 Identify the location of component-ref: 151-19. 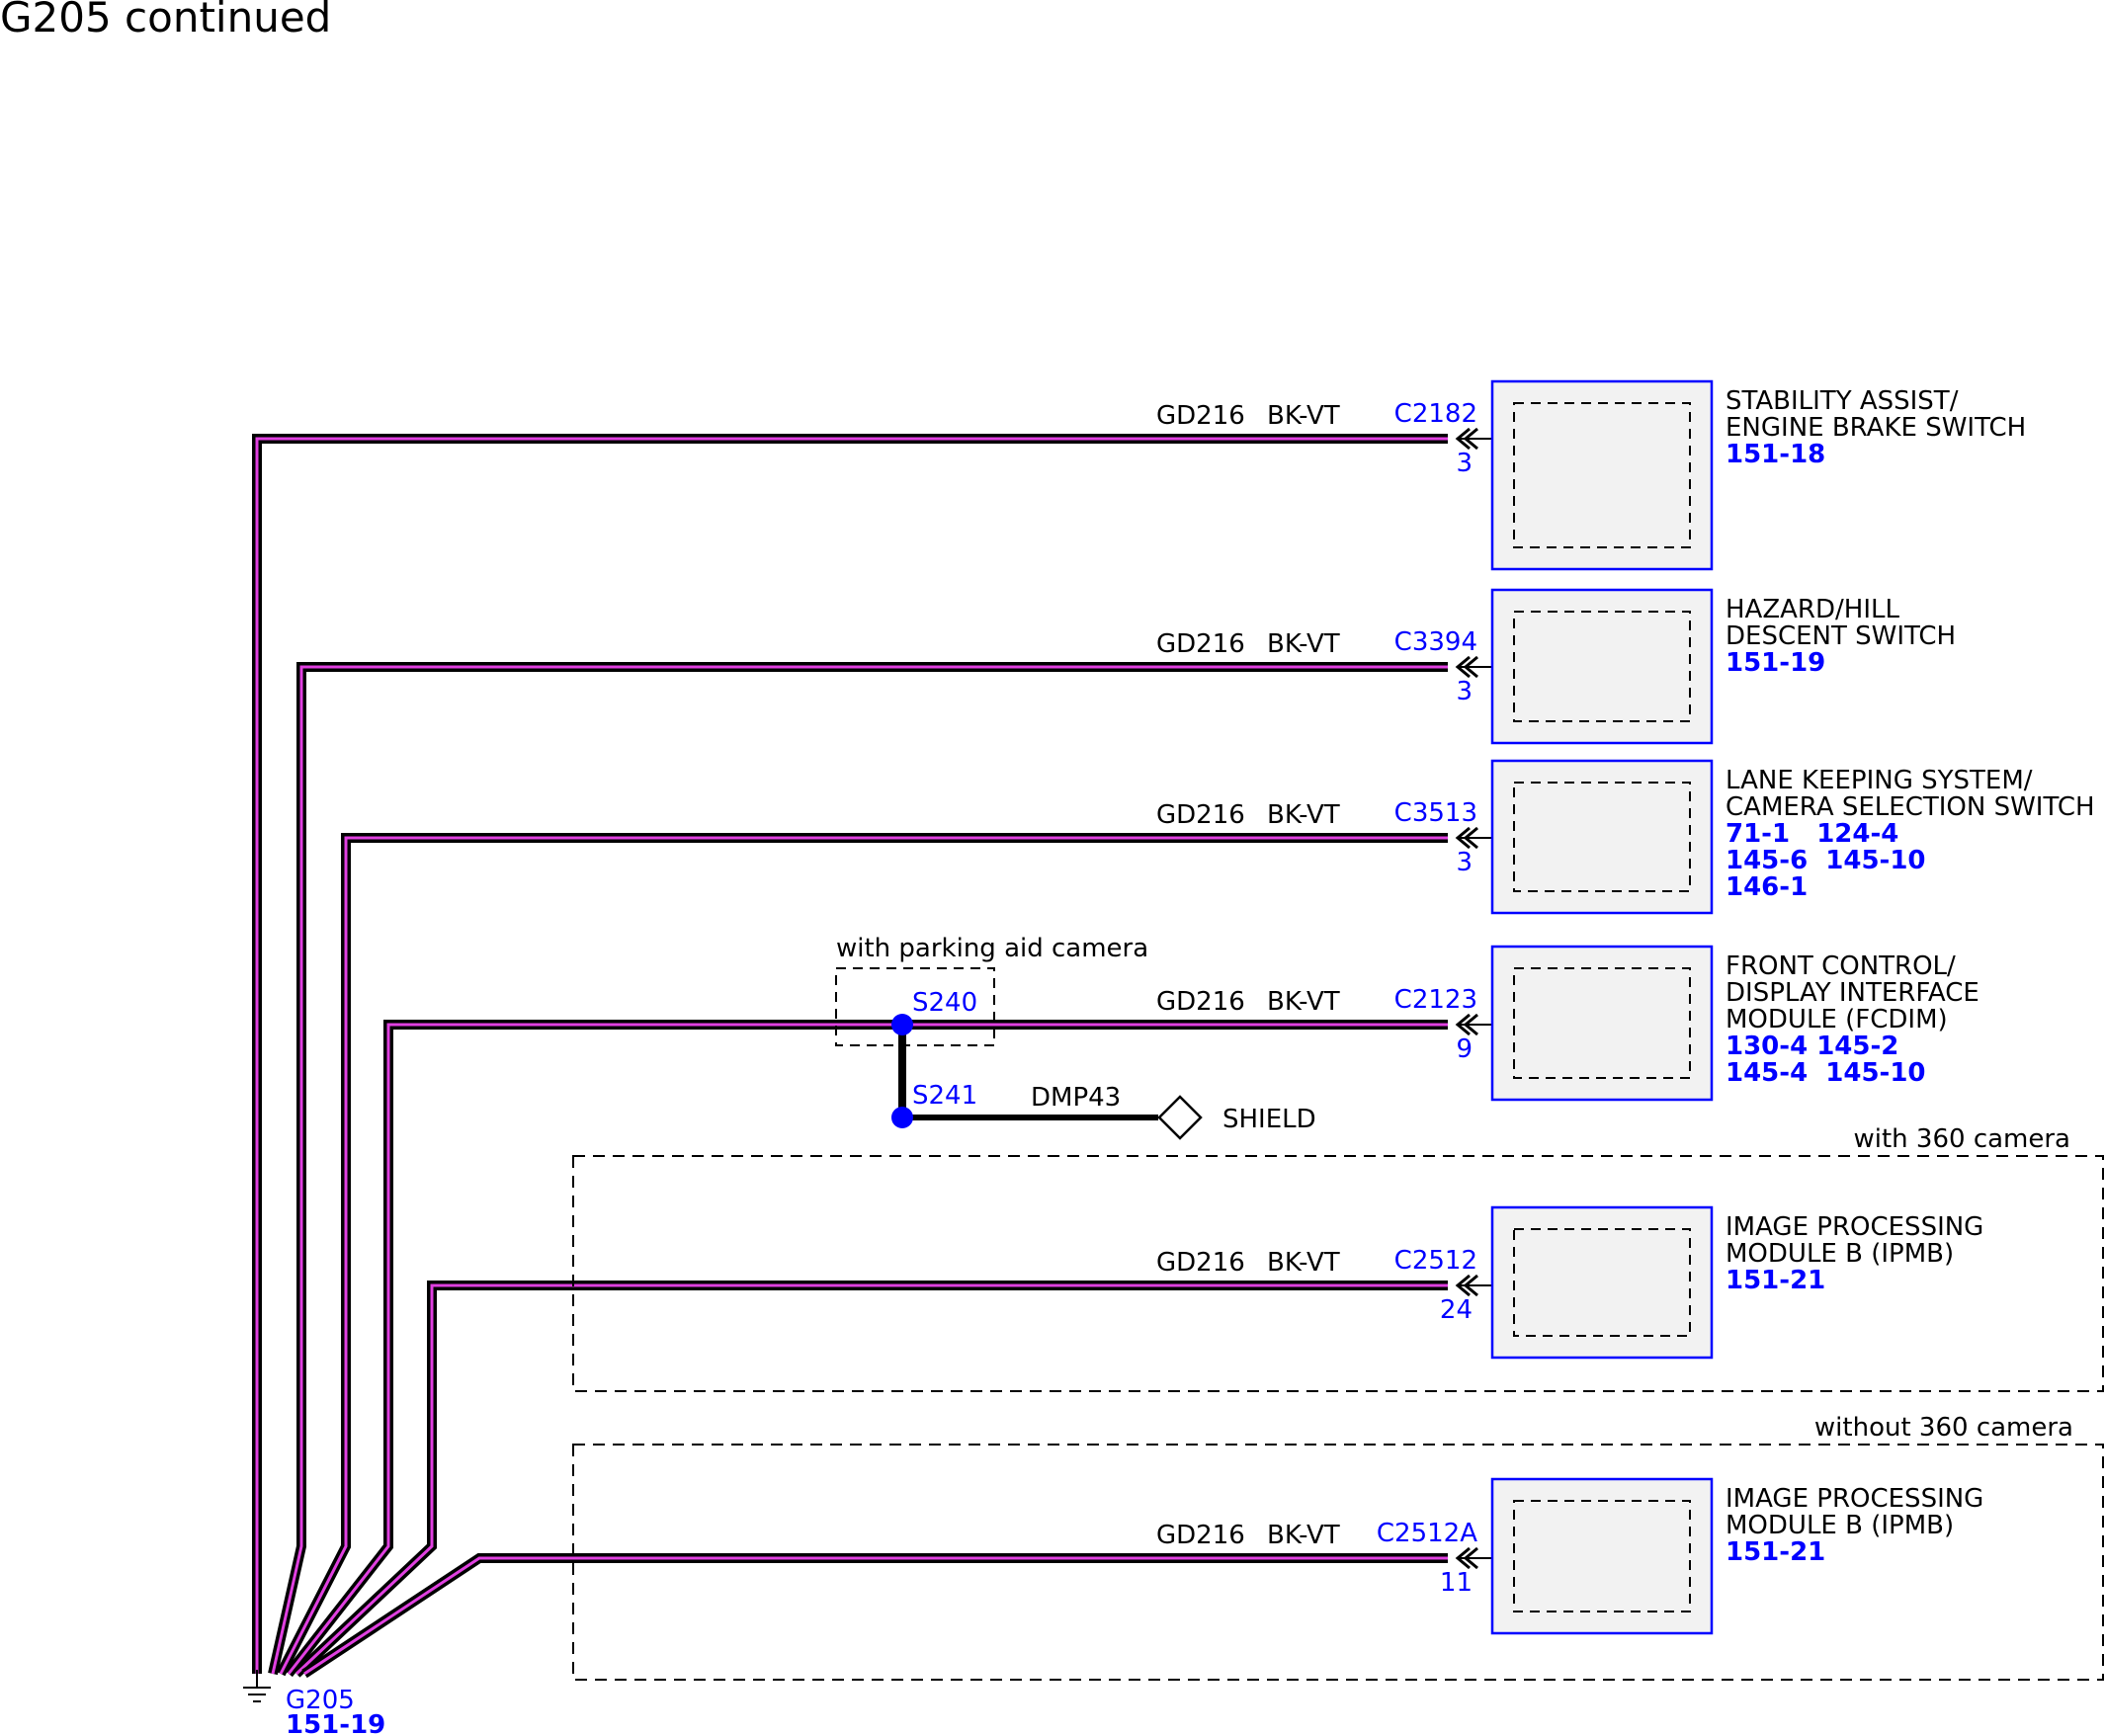
(1776, 663).